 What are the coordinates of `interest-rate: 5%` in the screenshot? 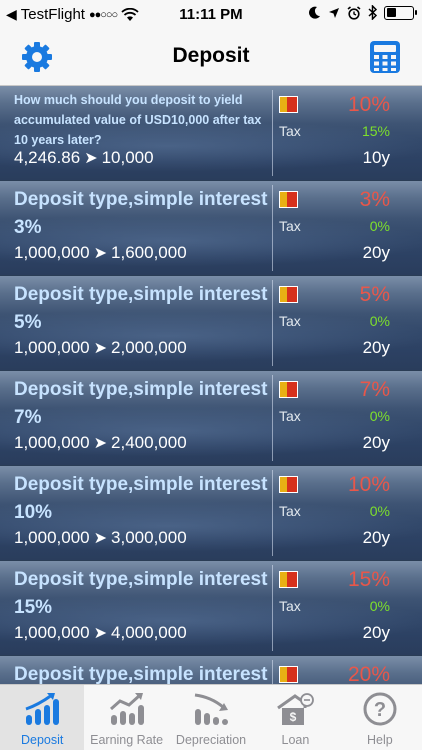 It's located at (374, 294).